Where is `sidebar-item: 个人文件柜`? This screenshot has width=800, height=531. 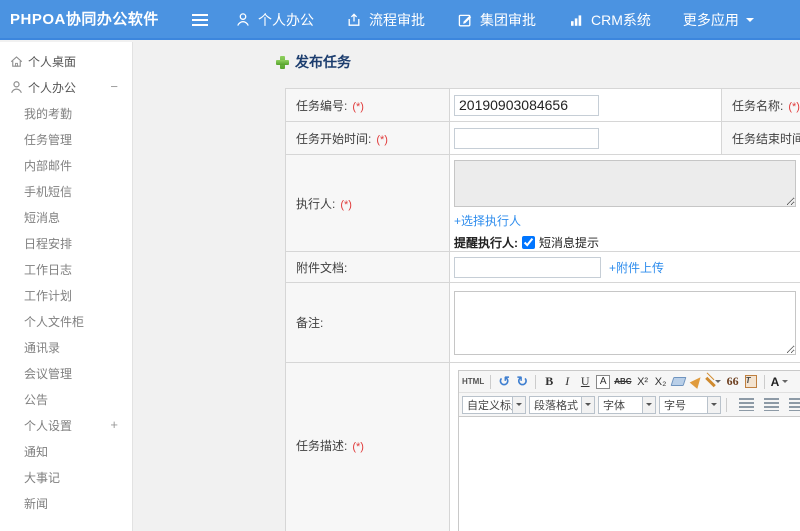 sidebar-item: 个人文件柜 is located at coordinates (66, 321).